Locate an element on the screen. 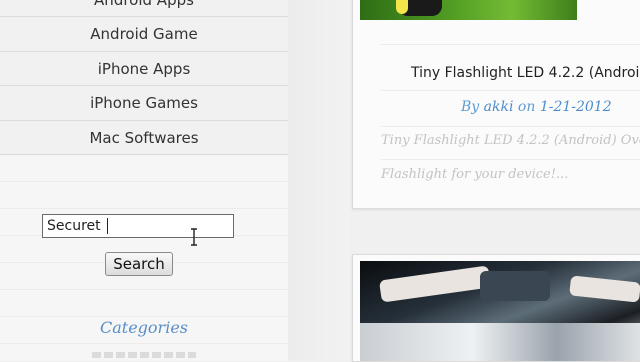 The width and height of the screenshot is (640, 362). post-card is located at coordinates (496, 308).